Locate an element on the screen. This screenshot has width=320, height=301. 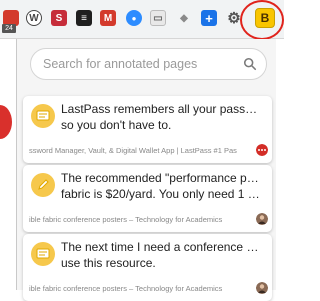
page-decoration is located at coordinates (6, 122).